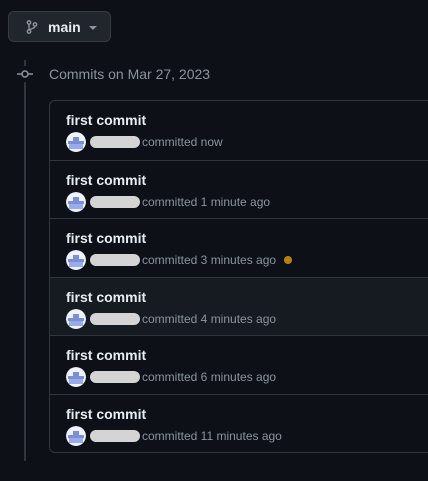 The image size is (428, 481). What do you see at coordinates (32, 27) in the screenshot?
I see `git-branch-icon` at bounding box center [32, 27].